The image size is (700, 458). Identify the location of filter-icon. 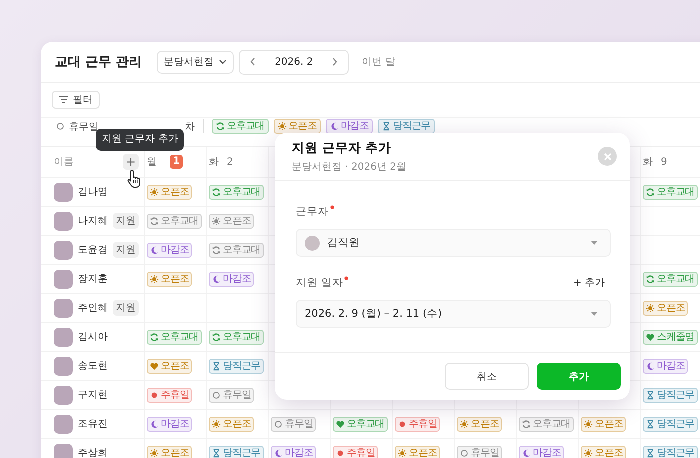
(64, 100).